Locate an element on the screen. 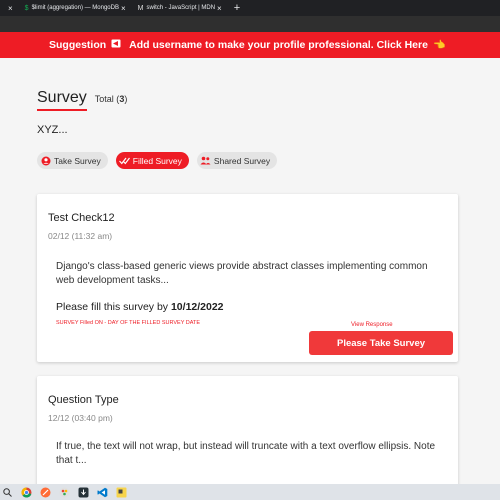  tab-label: $limit (aggregation) — MongoDB is located at coordinates (75, 8).